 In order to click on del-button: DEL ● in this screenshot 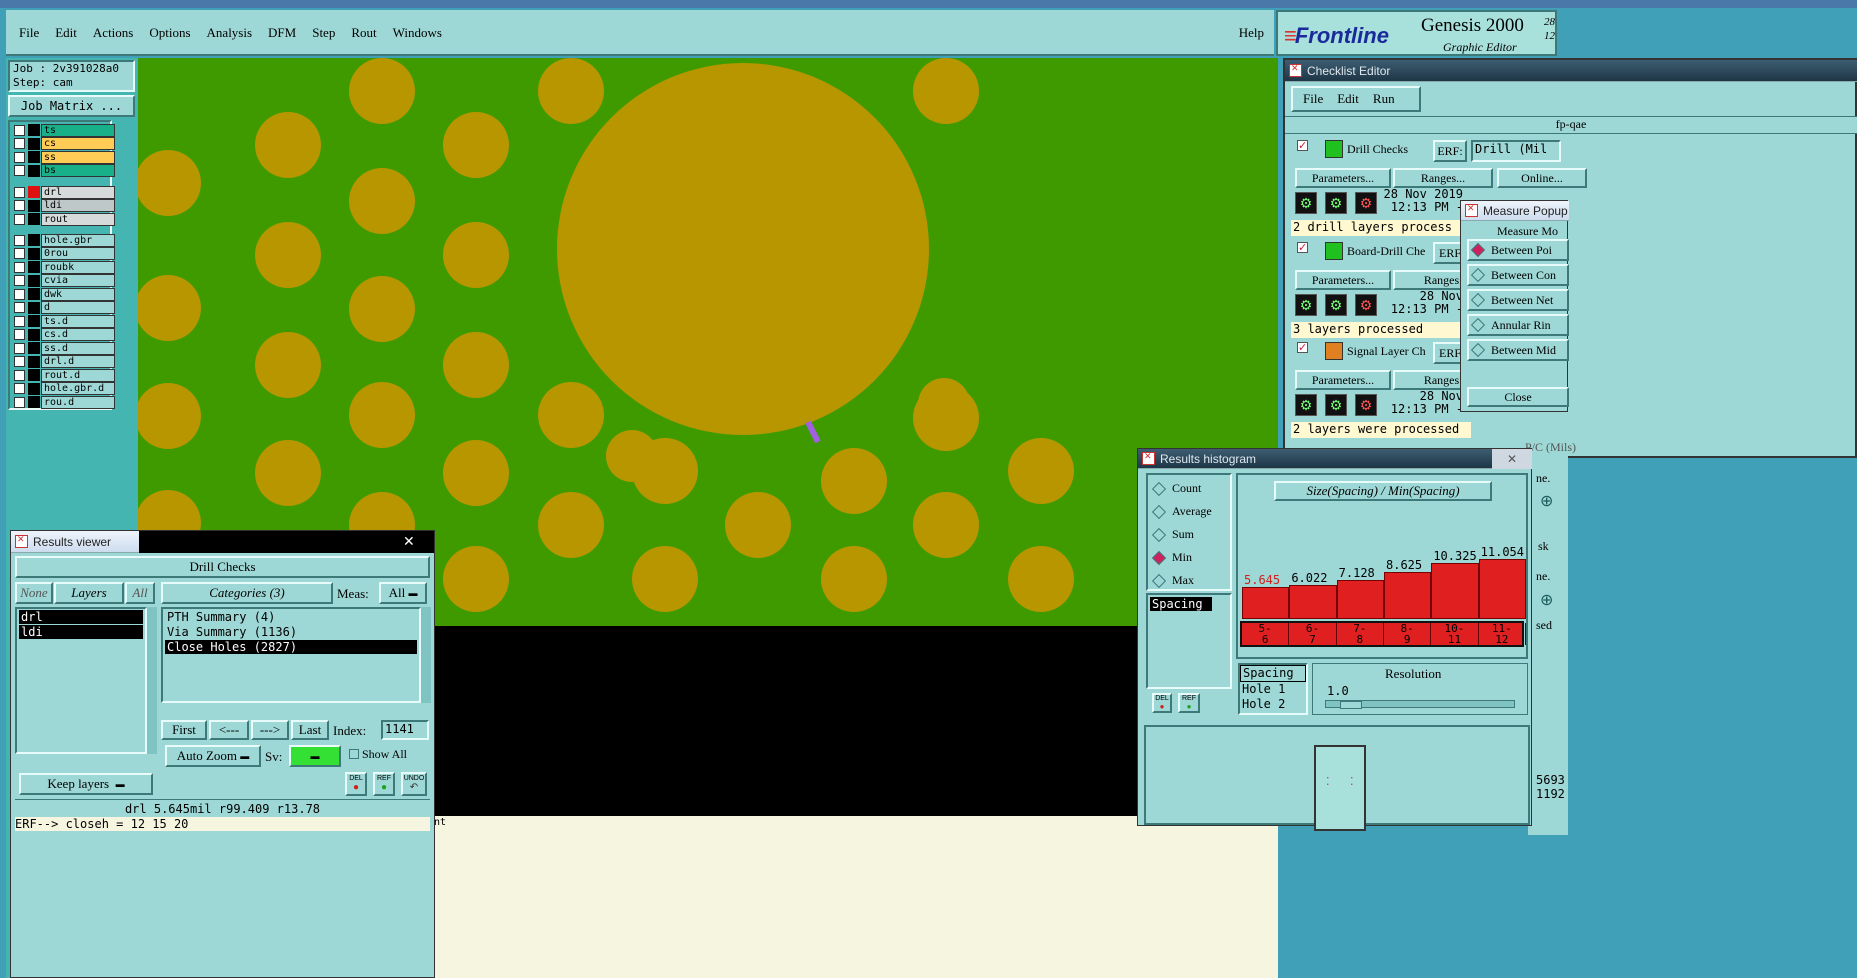, I will do `click(356, 784)`.